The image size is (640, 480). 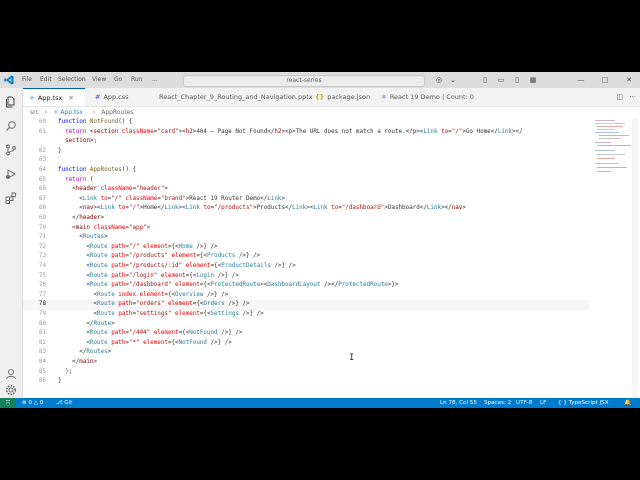 What do you see at coordinates (583, 403) in the screenshot?
I see `language-mode: { } TypeScript JSX` at bounding box center [583, 403].